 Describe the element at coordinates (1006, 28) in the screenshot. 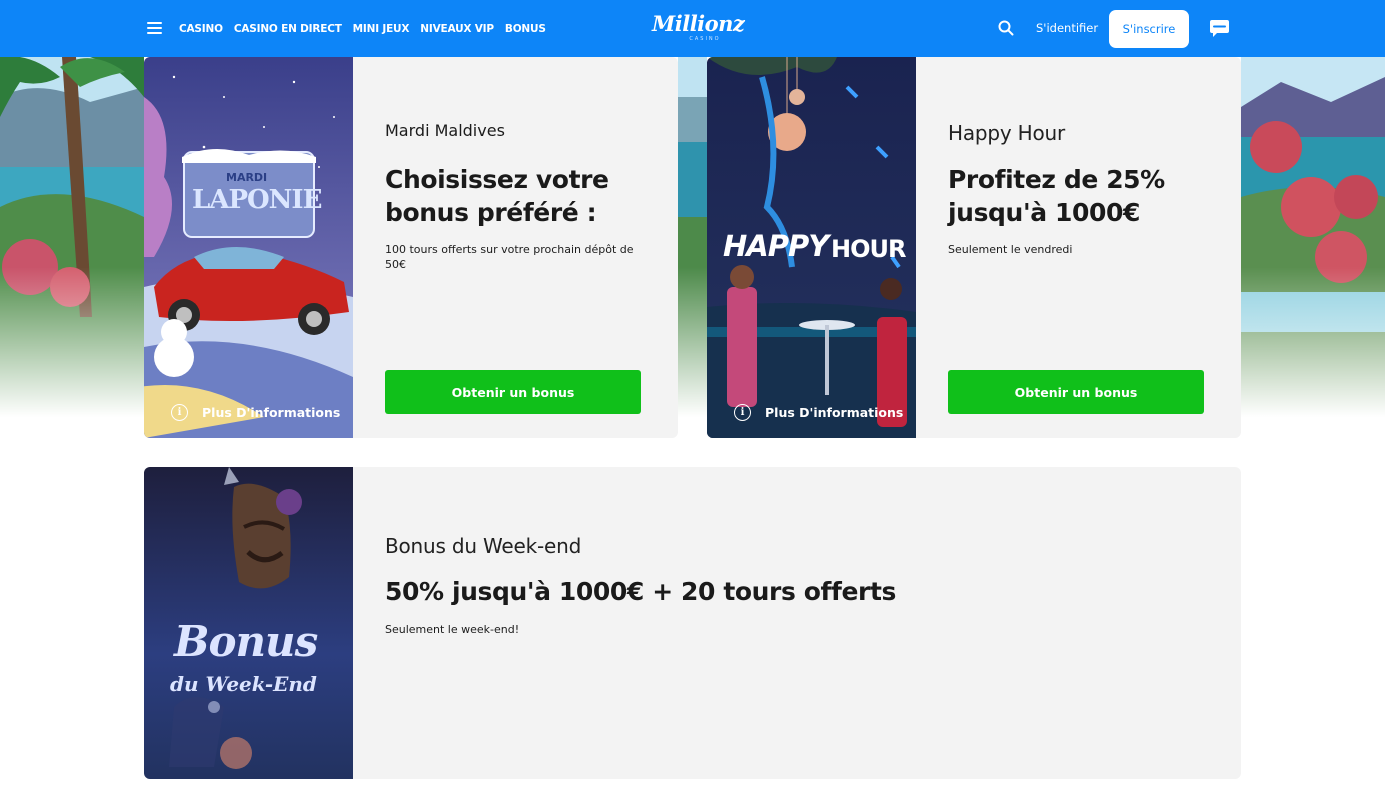

I see `search-icon` at that location.